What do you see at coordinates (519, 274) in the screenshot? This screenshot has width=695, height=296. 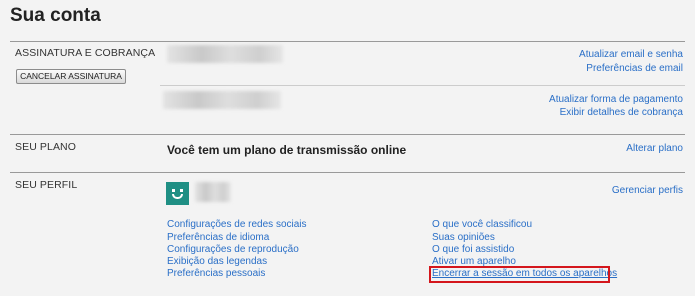 I see `highlight-box` at bounding box center [519, 274].